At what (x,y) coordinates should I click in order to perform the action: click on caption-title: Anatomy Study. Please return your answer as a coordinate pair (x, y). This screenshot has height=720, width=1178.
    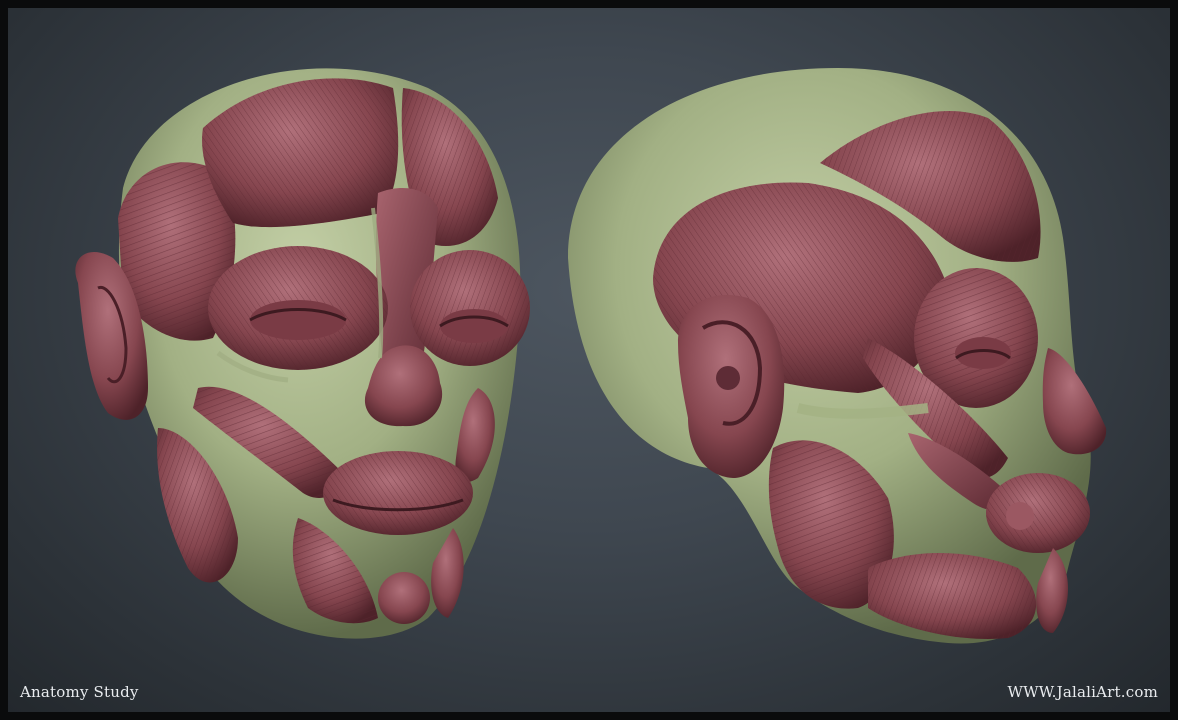
    Looking at the image, I should click on (79, 692).